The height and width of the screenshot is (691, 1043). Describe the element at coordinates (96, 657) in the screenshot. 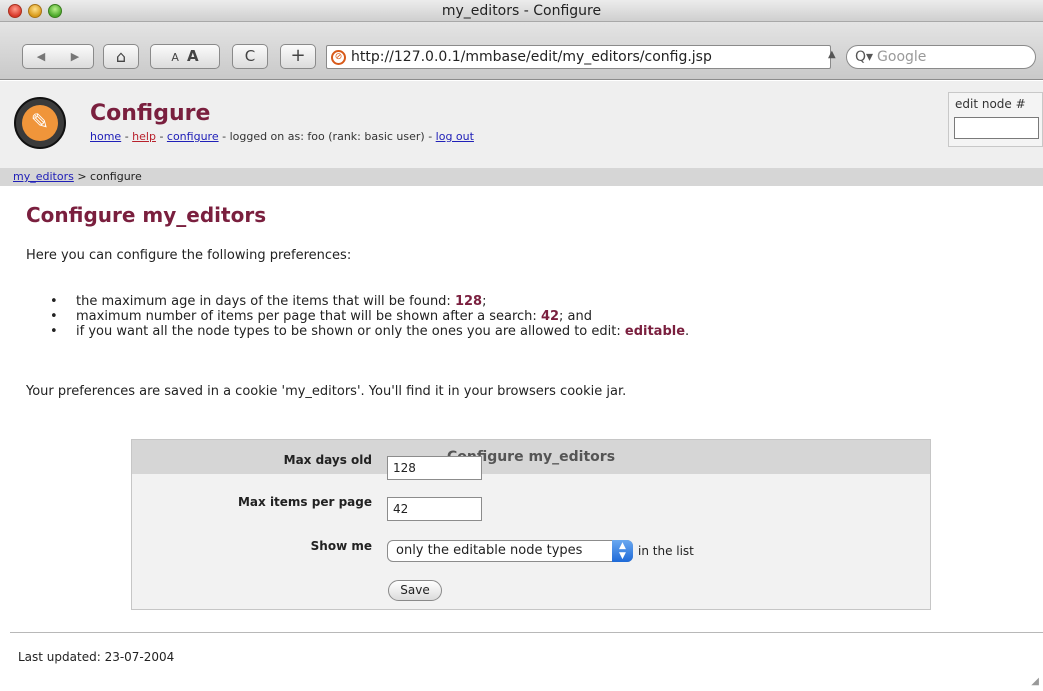

I see `last-updated: Last updated: 23-07-2004` at that location.